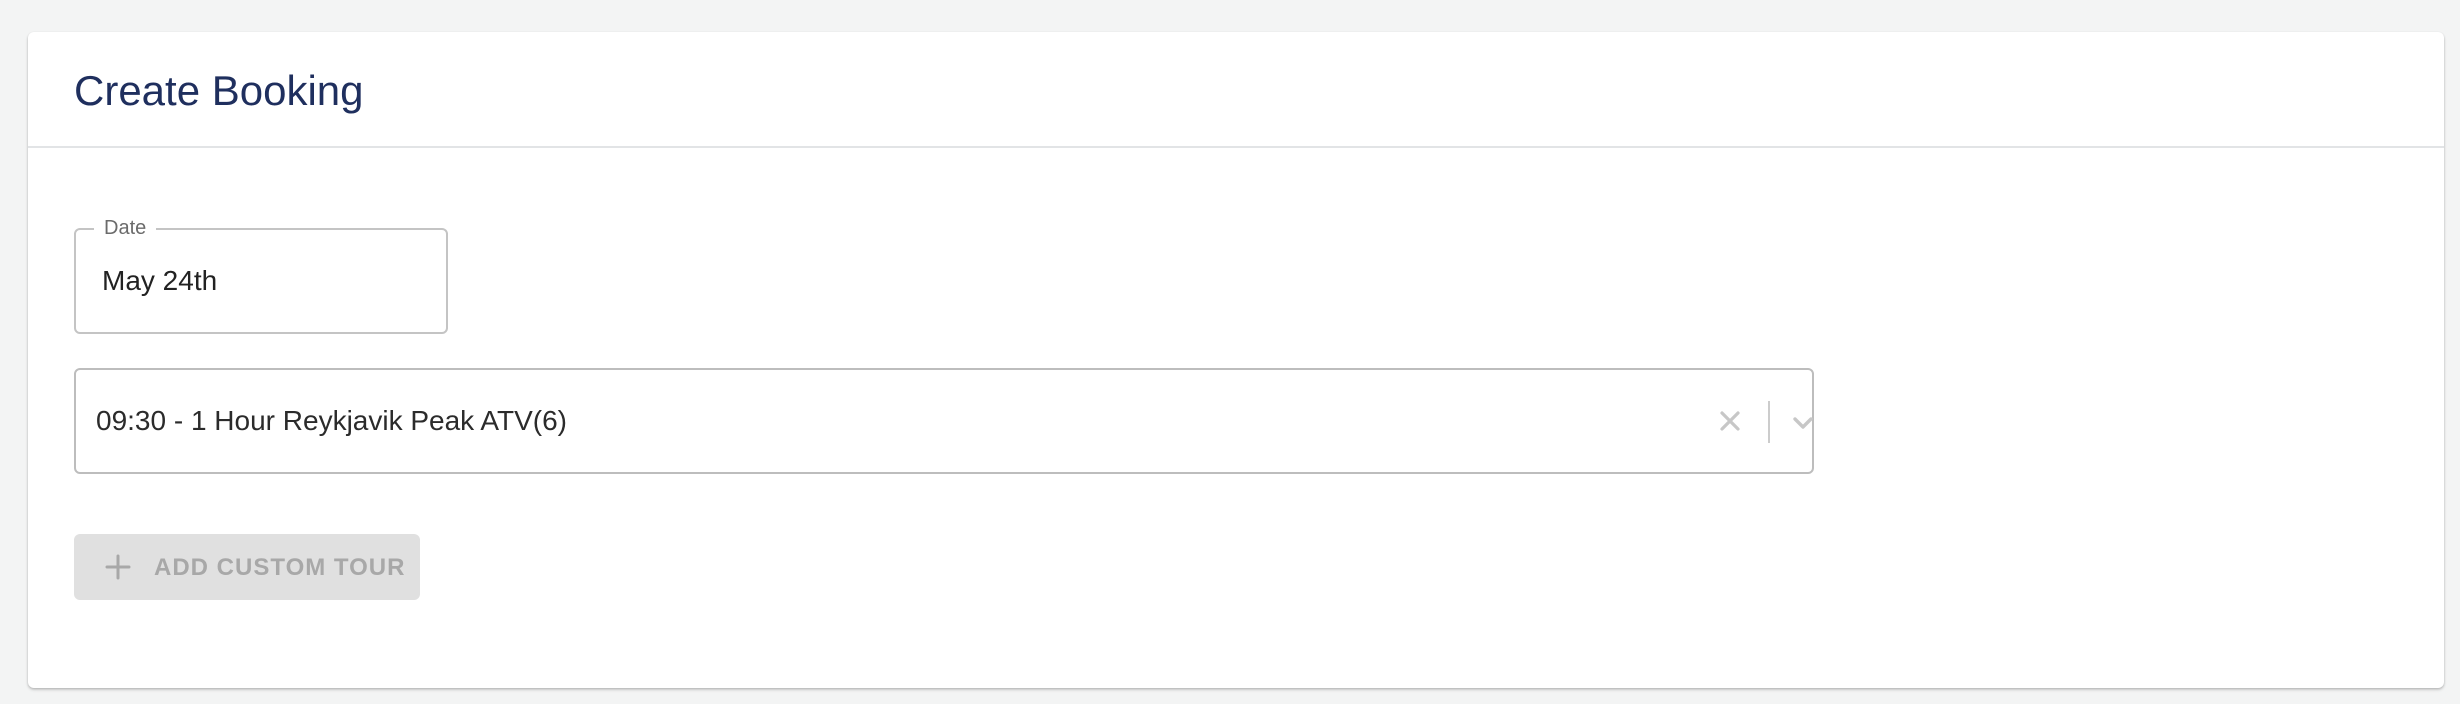  Describe the element at coordinates (944, 421) in the screenshot. I see `tour-select: 09:30 - 1 Hour Reykjavik Peak ATV(6)` at that location.